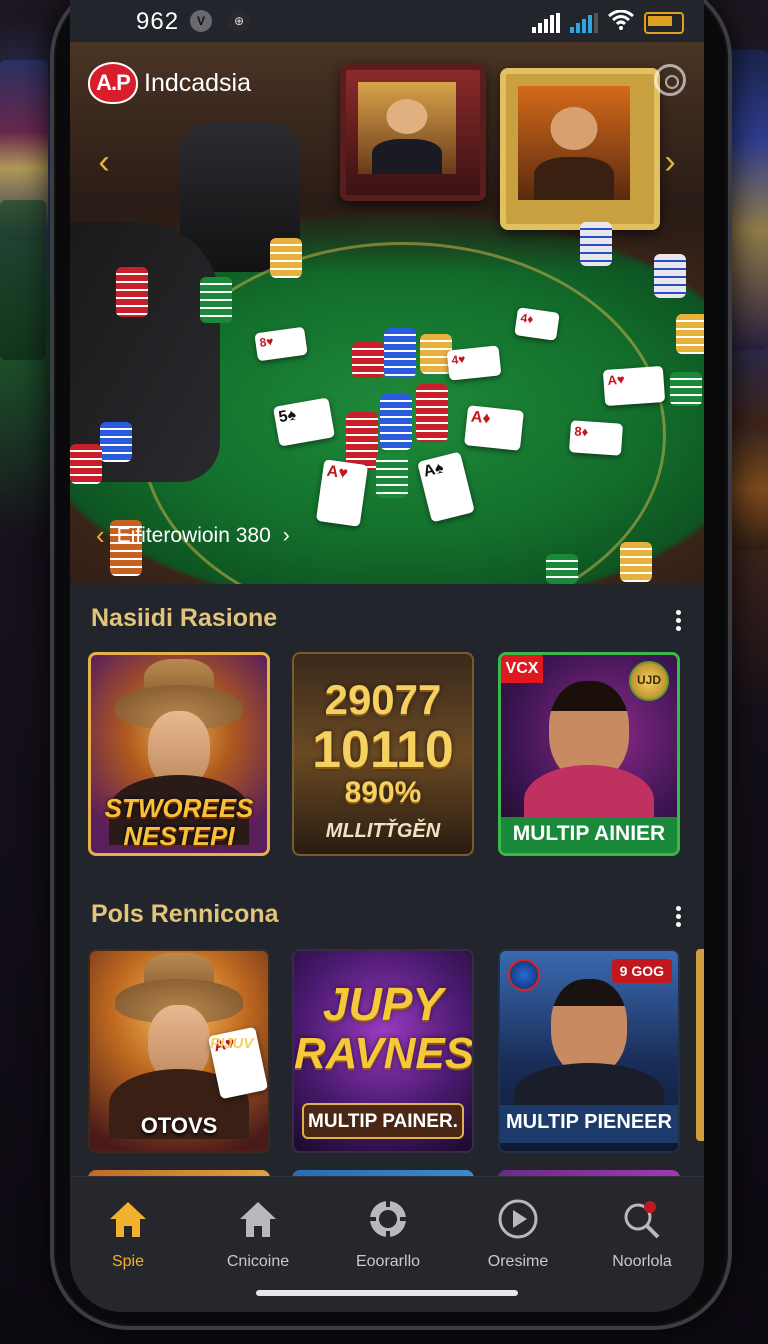  What do you see at coordinates (179, 754) in the screenshot?
I see `game-tile: STWOREES NESTEPI` at bounding box center [179, 754].